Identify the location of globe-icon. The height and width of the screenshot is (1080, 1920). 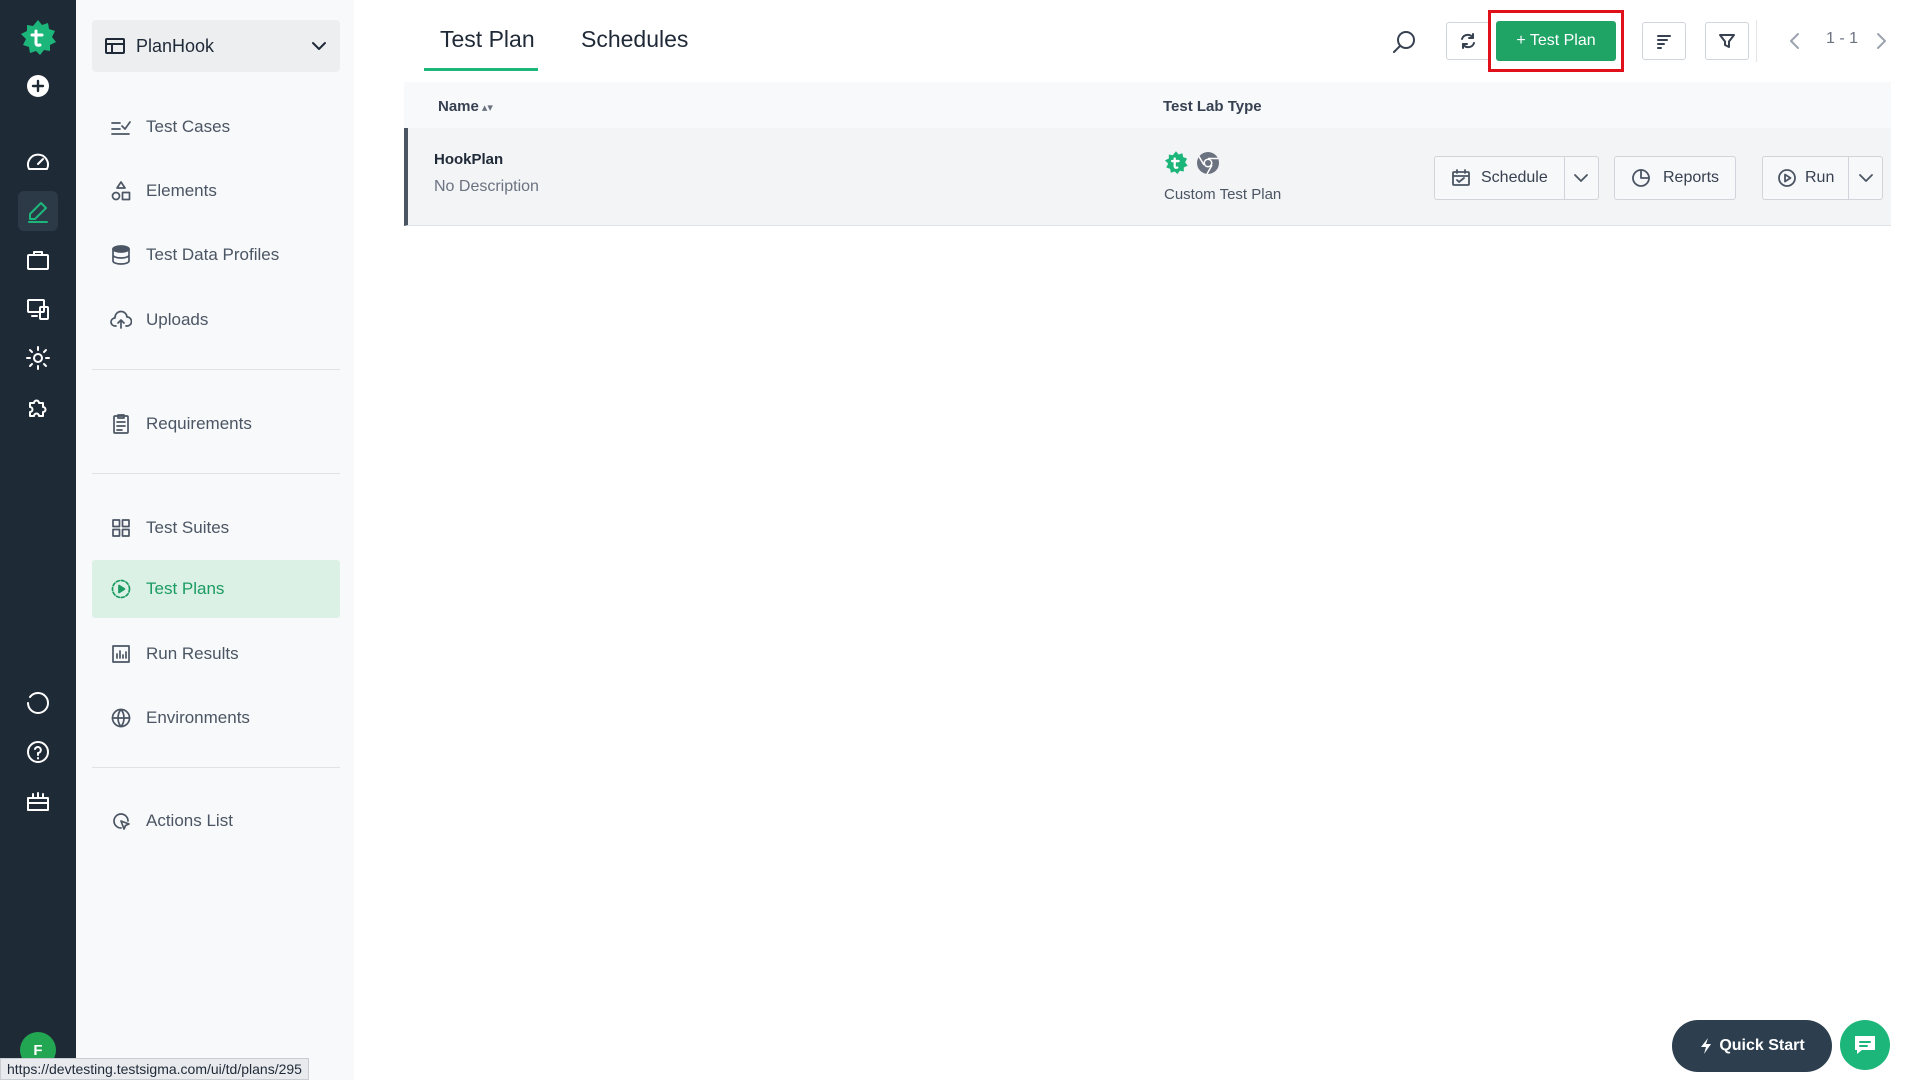
(121, 718).